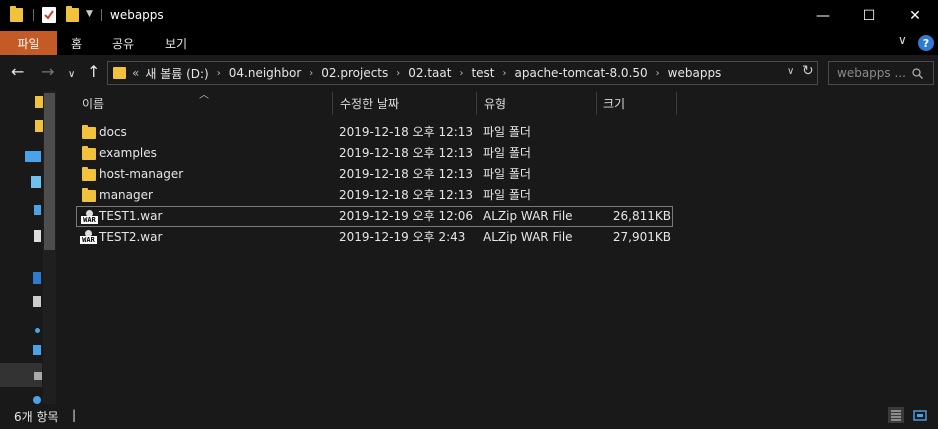 This screenshot has width=938, height=429. Describe the element at coordinates (469, 416) in the screenshot. I see `status-bar` at that location.